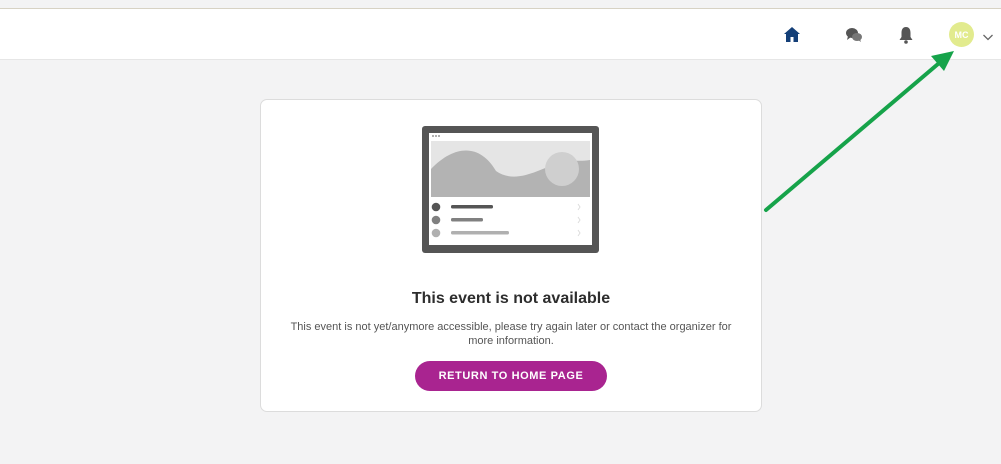  I want to click on unavailable-title: This event is not available, so click(511, 298).